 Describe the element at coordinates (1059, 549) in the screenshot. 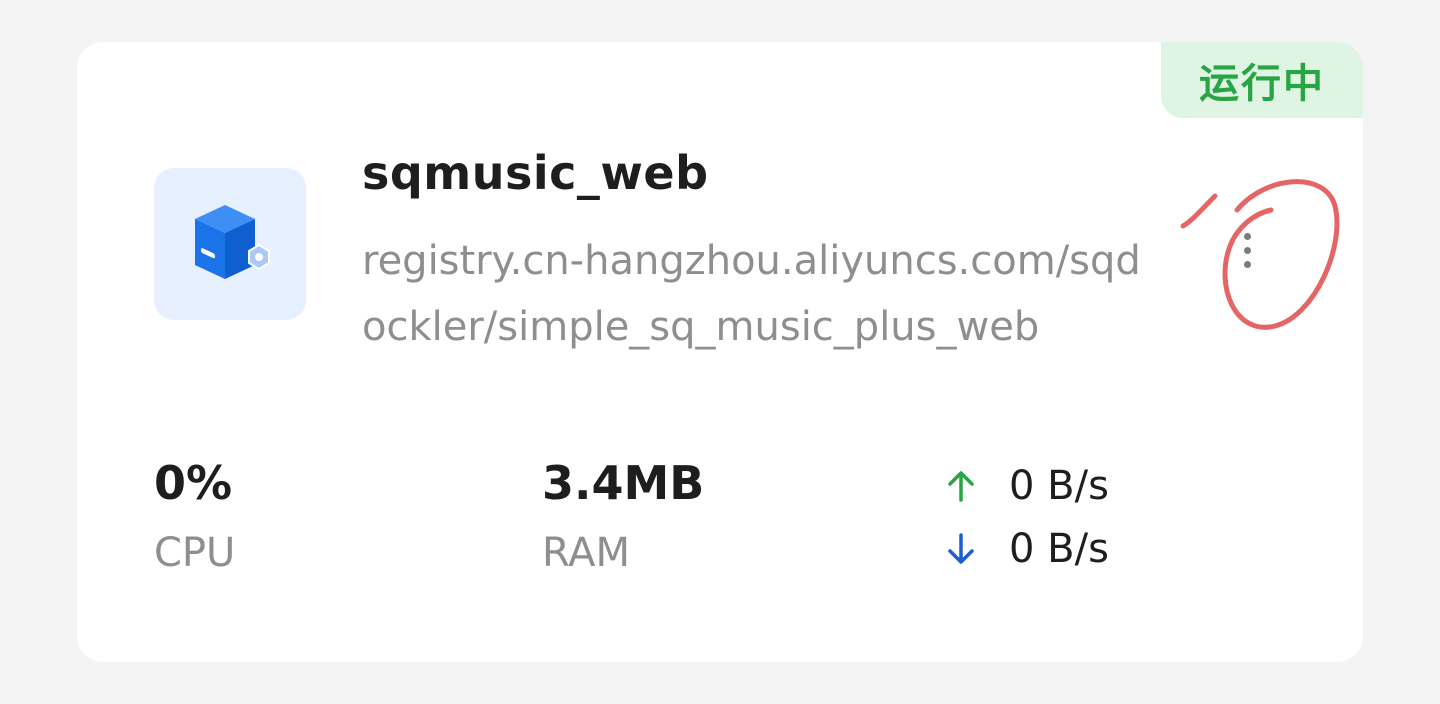

I see `download-speed: 0 B/s` at that location.